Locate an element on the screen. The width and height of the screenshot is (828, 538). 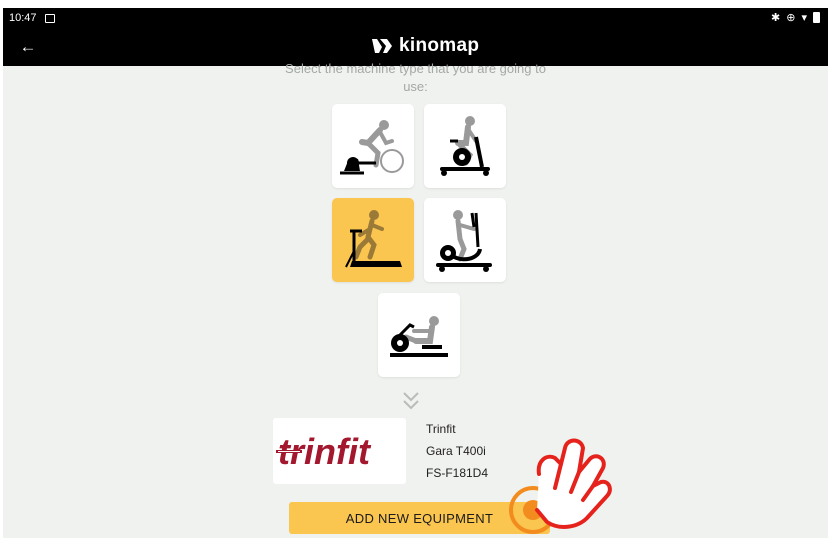
home-trainer-icon is located at coordinates (372, 147).